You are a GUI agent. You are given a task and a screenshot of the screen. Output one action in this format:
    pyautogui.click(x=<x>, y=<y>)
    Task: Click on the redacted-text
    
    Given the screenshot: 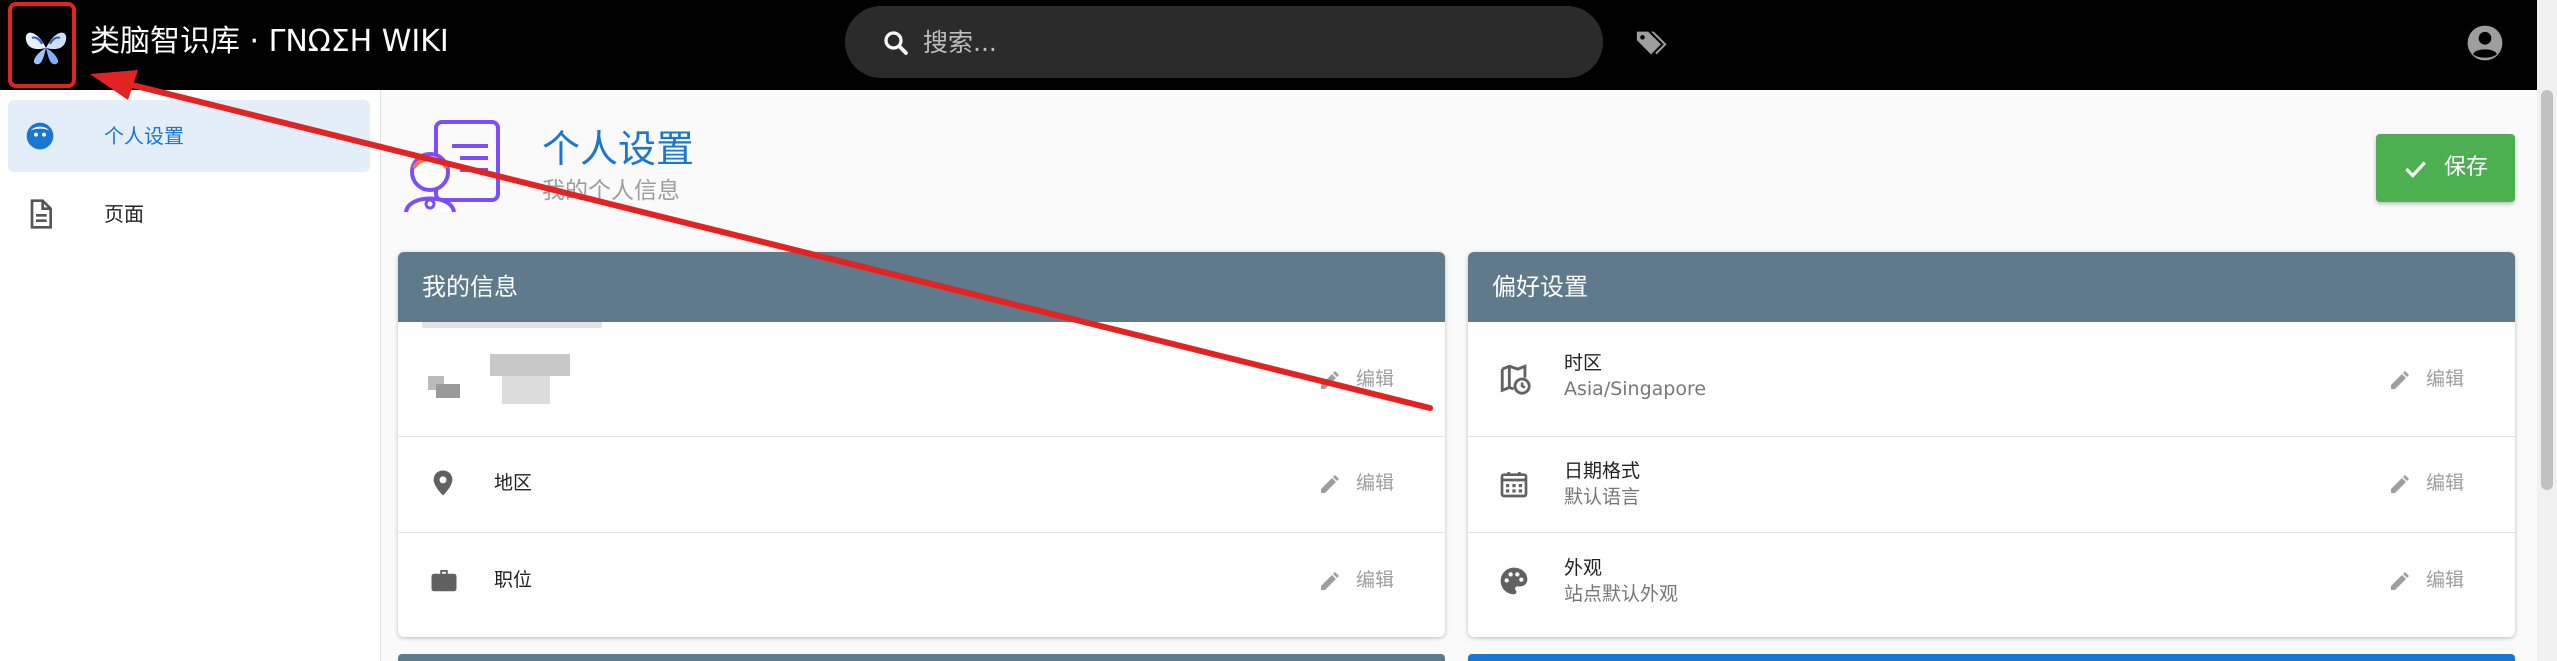 What is the action you would take?
    pyautogui.click(x=512, y=325)
    